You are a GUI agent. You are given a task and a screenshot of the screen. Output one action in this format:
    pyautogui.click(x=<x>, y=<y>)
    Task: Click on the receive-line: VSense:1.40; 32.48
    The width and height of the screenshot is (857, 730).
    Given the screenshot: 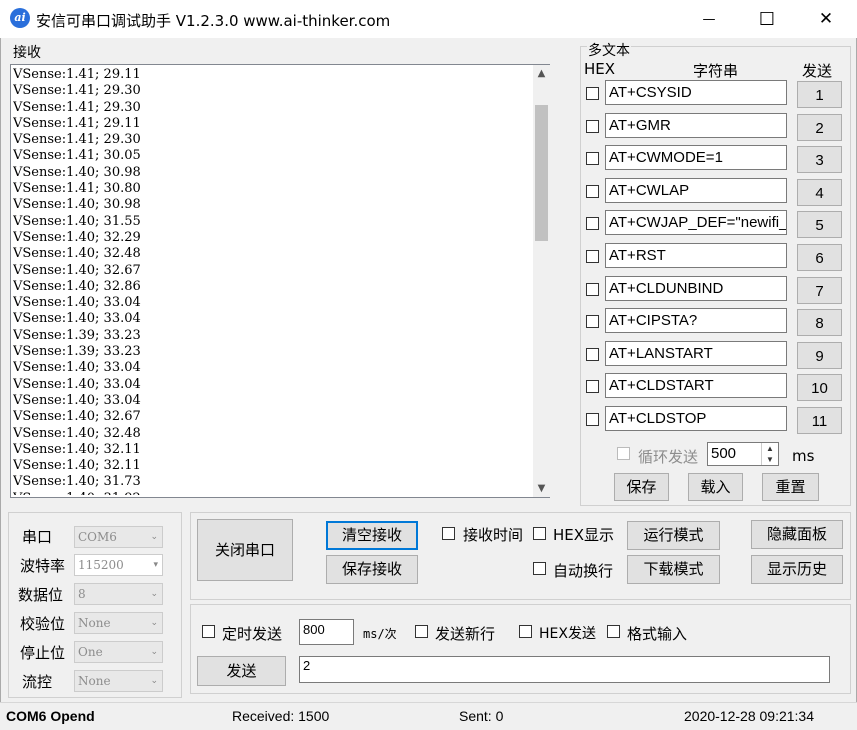 What is the action you would take?
    pyautogui.click(x=77, y=254)
    